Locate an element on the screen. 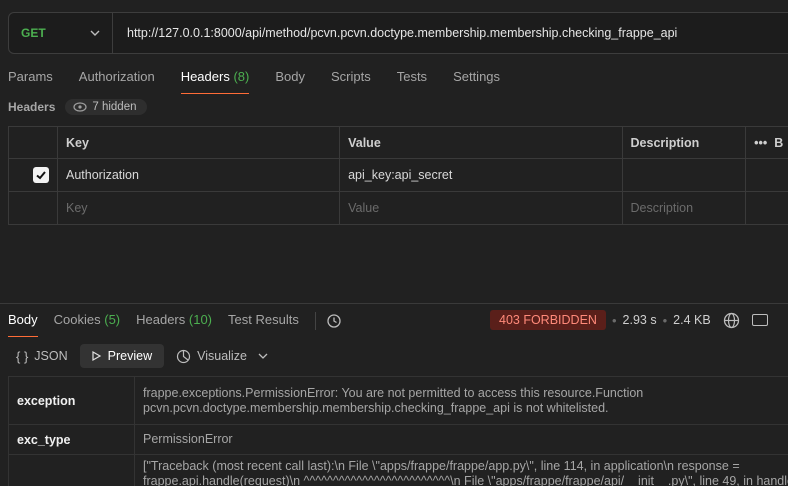 Image resolution: width=788 pixels, height=486 pixels. tab-scripts: Scripts is located at coordinates (351, 78).